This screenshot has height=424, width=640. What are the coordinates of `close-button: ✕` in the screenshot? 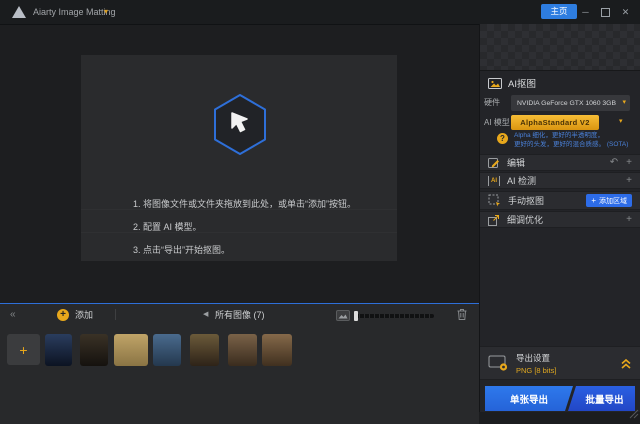 It's located at (625, 12).